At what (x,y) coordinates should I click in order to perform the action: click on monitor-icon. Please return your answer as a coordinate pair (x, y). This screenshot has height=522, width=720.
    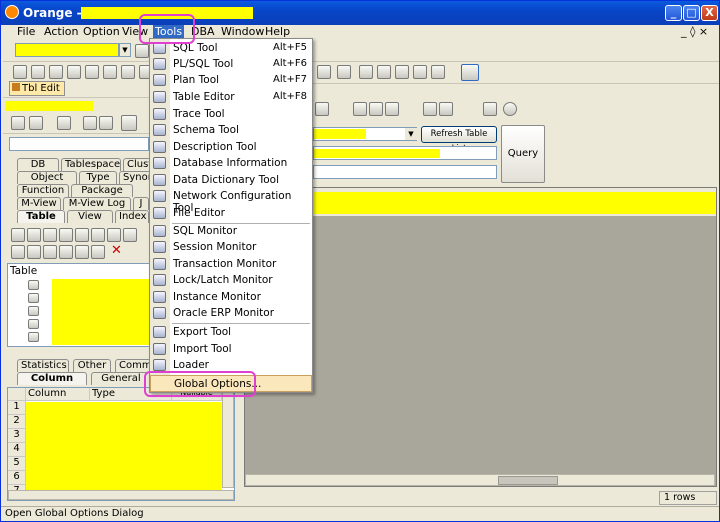
    Looking at the image, I should click on (324, 72).